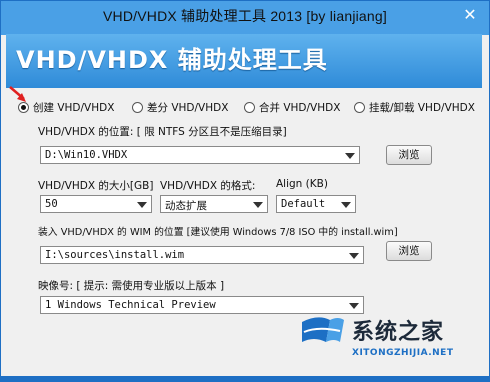 Image resolution: width=490 pixels, height=382 pixels. Describe the element at coordinates (96, 204) in the screenshot. I see `size-select: 50` at that location.